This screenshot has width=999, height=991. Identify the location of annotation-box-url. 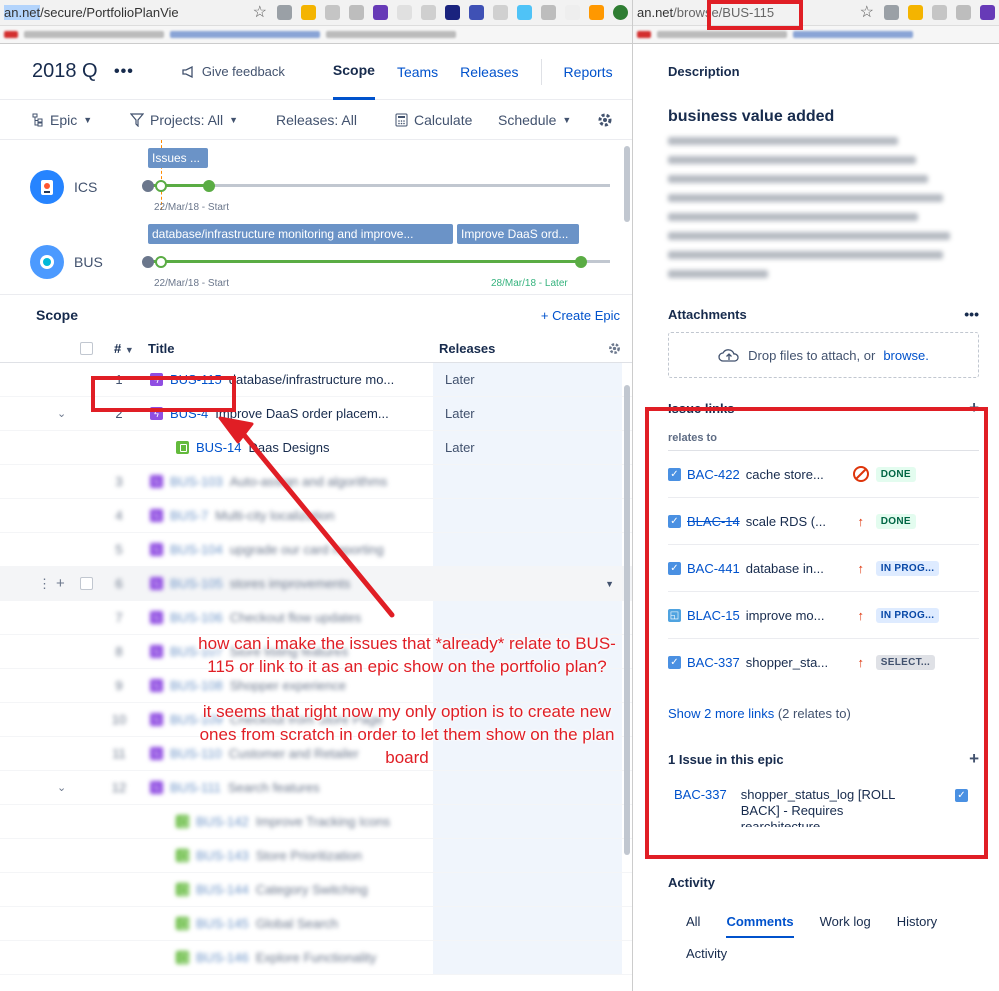
(755, 15).